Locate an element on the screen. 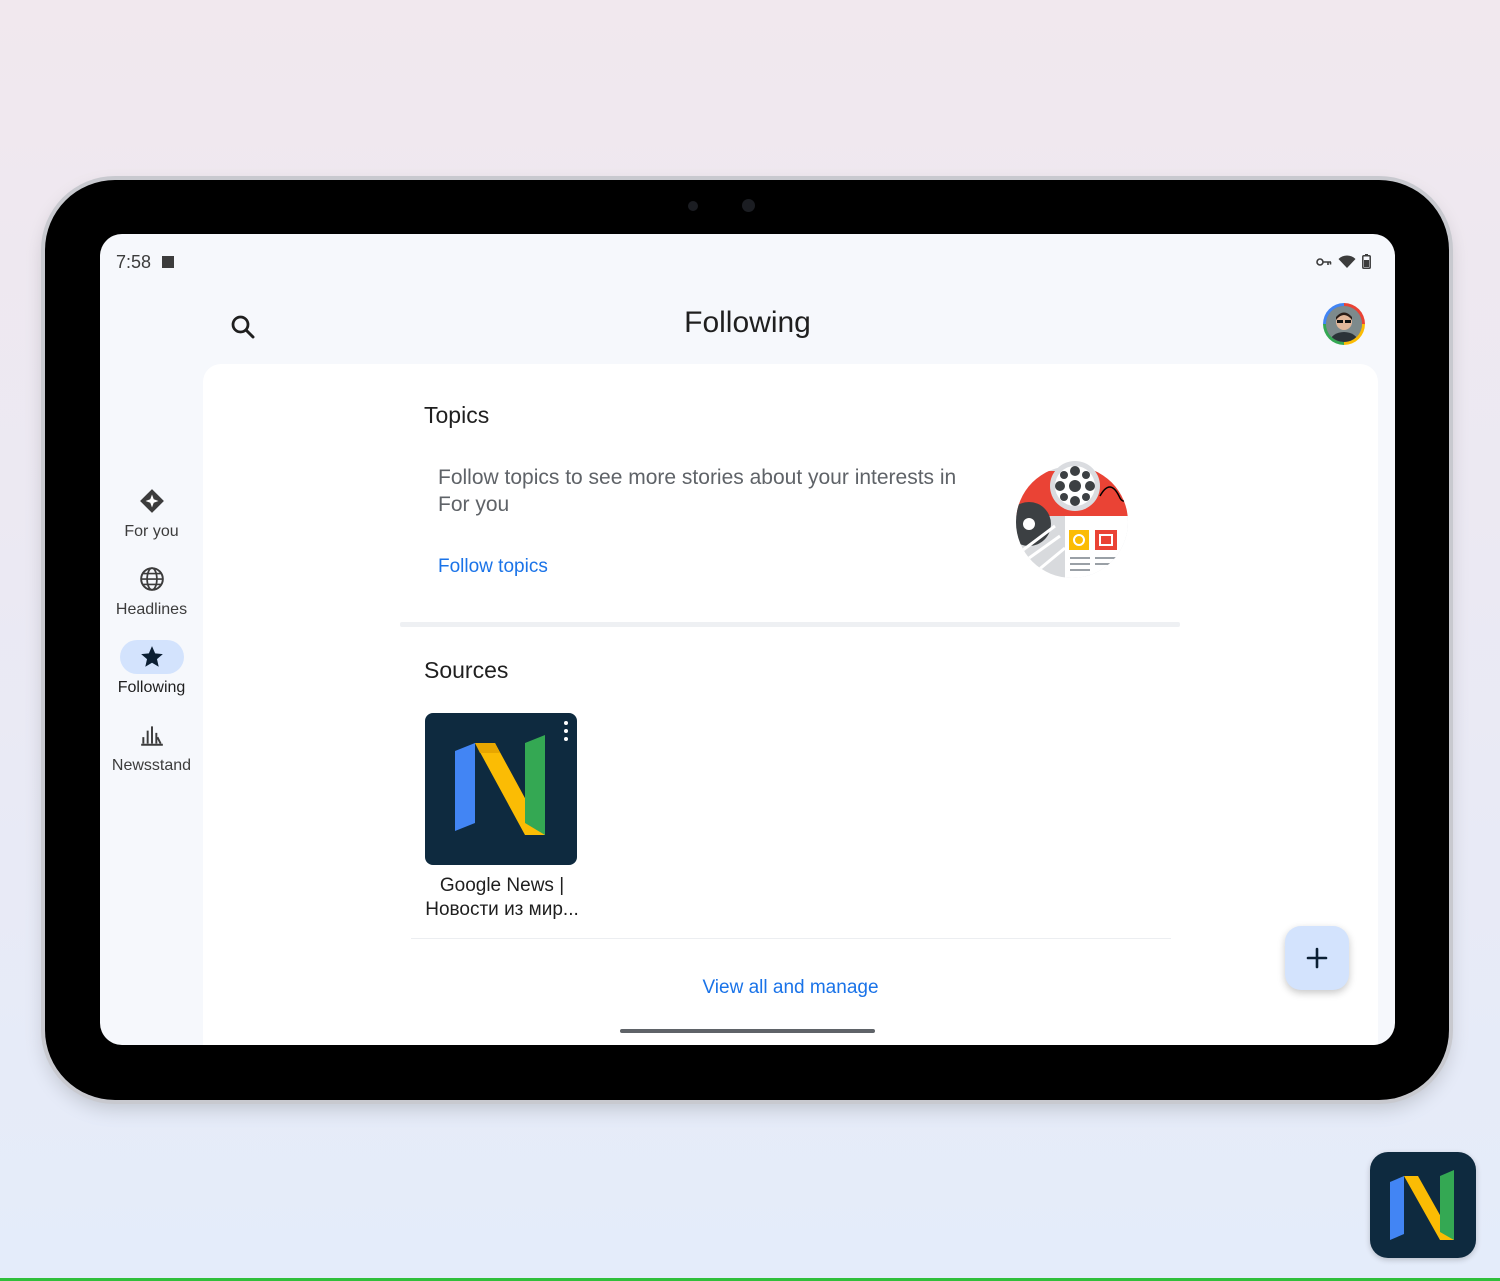 The width and height of the screenshot is (1500, 1281). page-title: Following is located at coordinates (747, 322).